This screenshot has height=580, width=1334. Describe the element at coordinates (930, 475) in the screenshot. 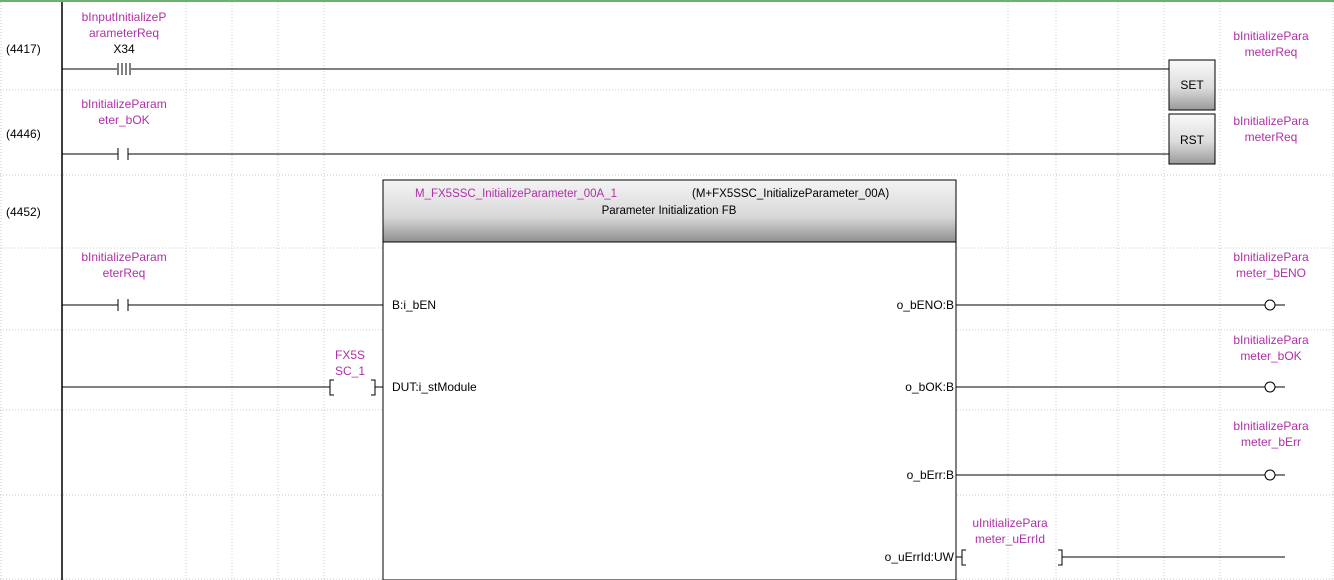

I see `fb-output-pin-err: o_bErr:B` at that location.